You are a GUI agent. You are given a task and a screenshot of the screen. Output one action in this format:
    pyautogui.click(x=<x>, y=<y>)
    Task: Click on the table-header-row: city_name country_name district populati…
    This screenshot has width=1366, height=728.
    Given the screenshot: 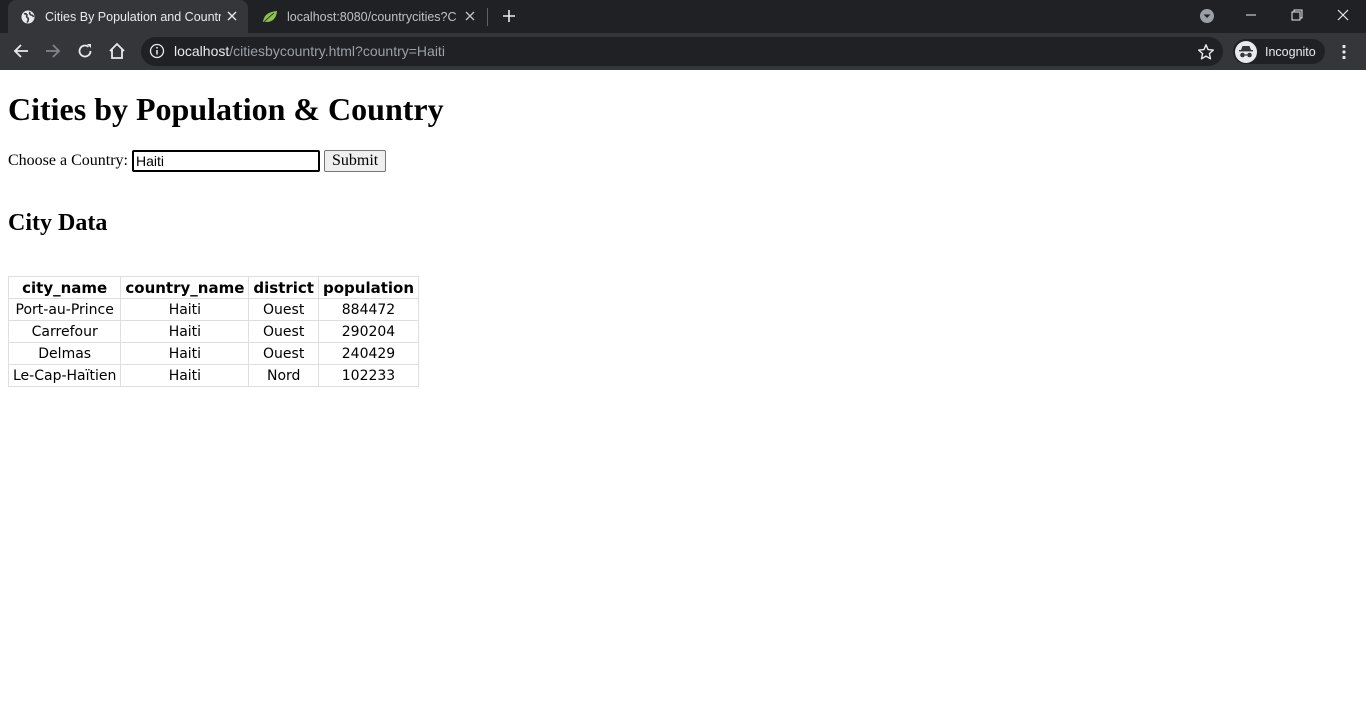 What is the action you would take?
    pyautogui.click(x=213, y=287)
    